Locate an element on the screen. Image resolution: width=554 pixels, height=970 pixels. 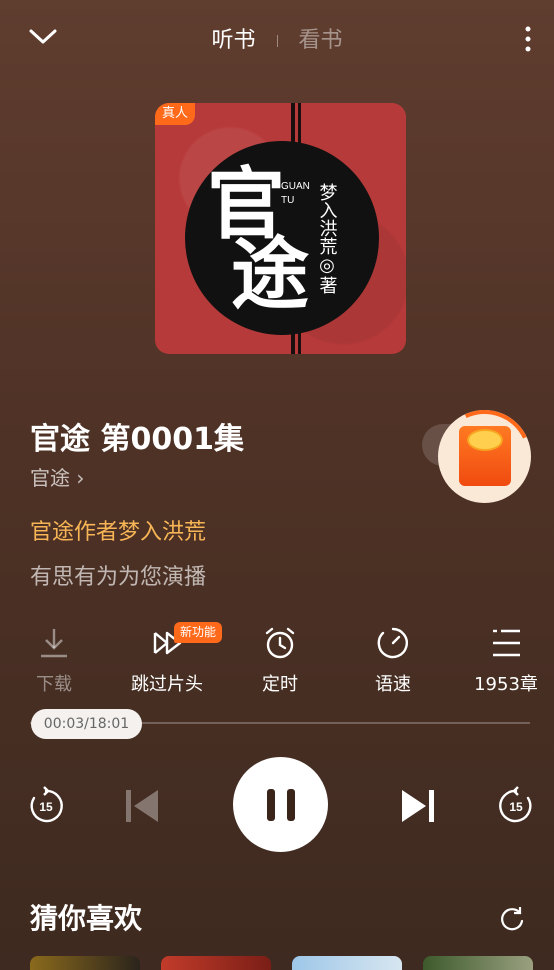
forward-seconds: 15 is located at coordinates (516, 807).